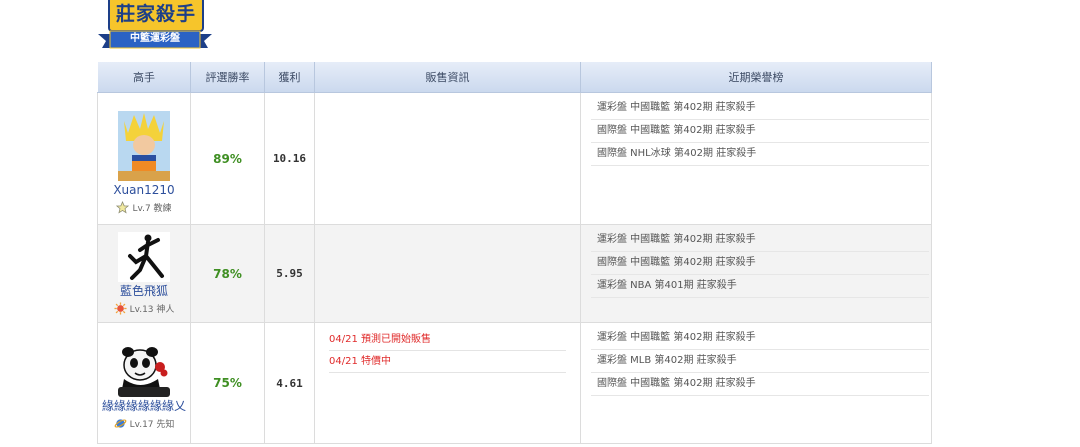  What do you see at coordinates (123, 207) in the screenshot?
I see `star-badge-icon` at bounding box center [123, 207].